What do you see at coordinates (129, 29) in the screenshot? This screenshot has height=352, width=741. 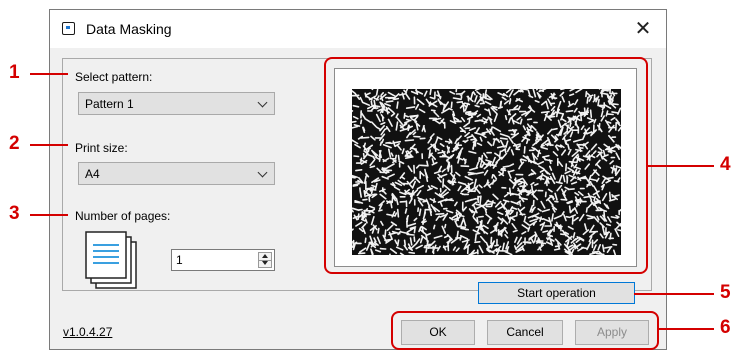 I see `window-title: Data Masking` at bounding box center [129, 29].